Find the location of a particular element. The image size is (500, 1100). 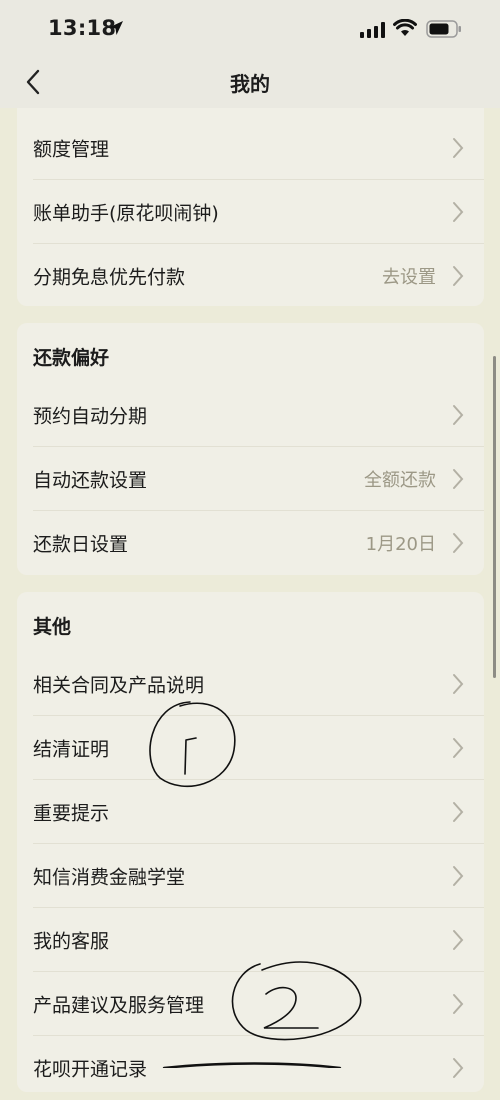

row-important-notice: 重要提示 is located at coordinates (250, 812).